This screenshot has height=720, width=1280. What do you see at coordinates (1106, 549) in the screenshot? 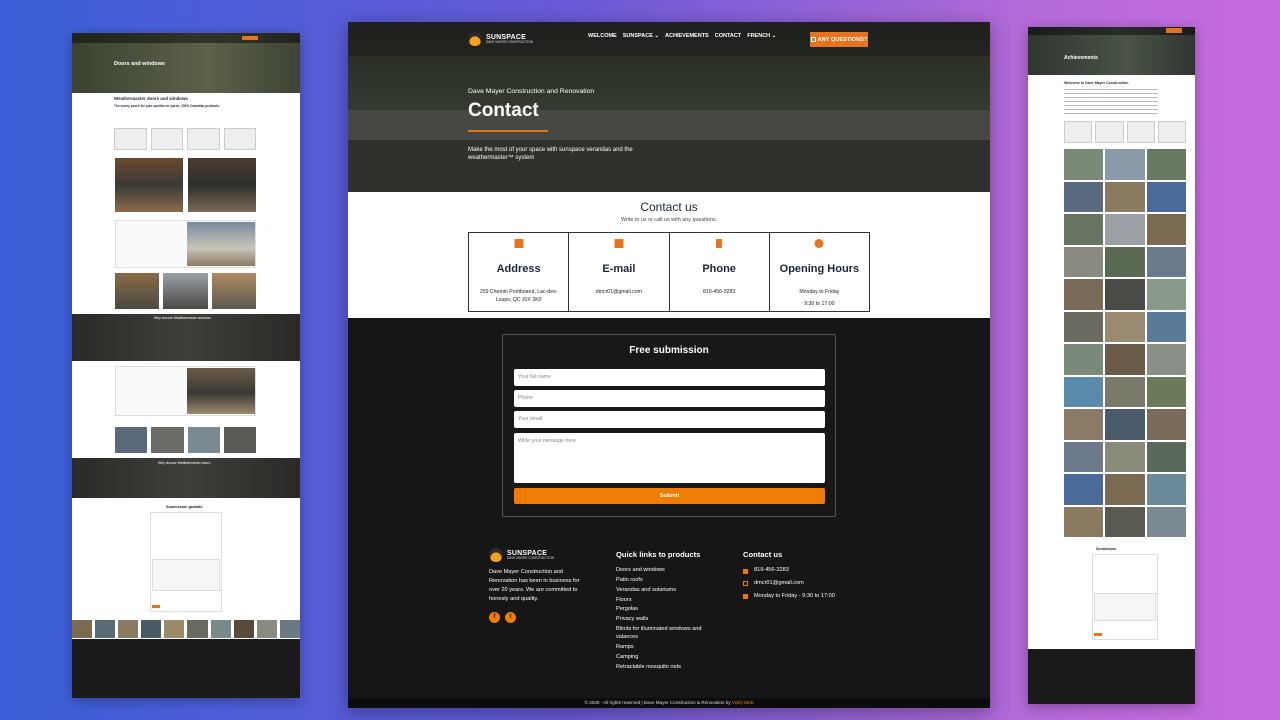
I see `right-form-title: Soumission` at bounding box center [1106, 549].